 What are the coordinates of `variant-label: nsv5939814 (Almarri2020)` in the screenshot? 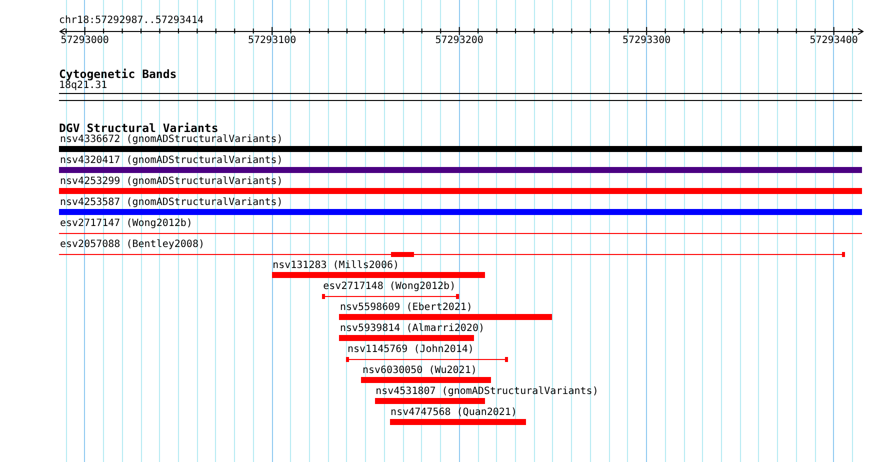 It's located at (412, 329).